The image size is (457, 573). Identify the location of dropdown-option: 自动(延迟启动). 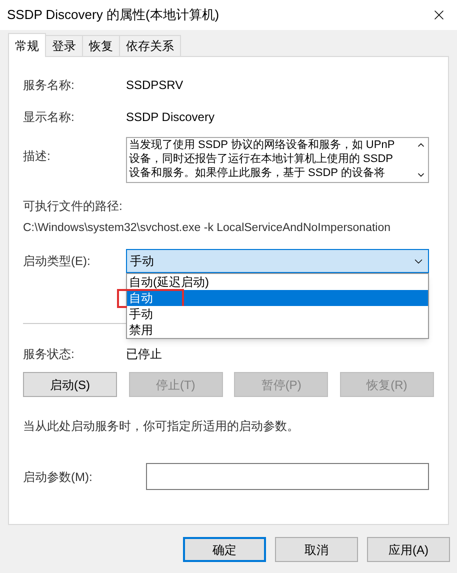
(277, 282).